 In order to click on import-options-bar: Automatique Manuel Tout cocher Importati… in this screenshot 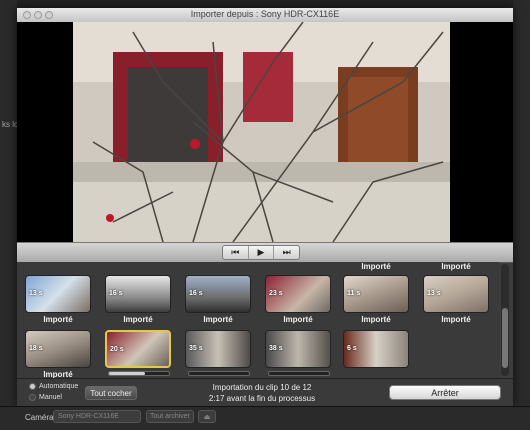, I will do `click(265, 392)`.